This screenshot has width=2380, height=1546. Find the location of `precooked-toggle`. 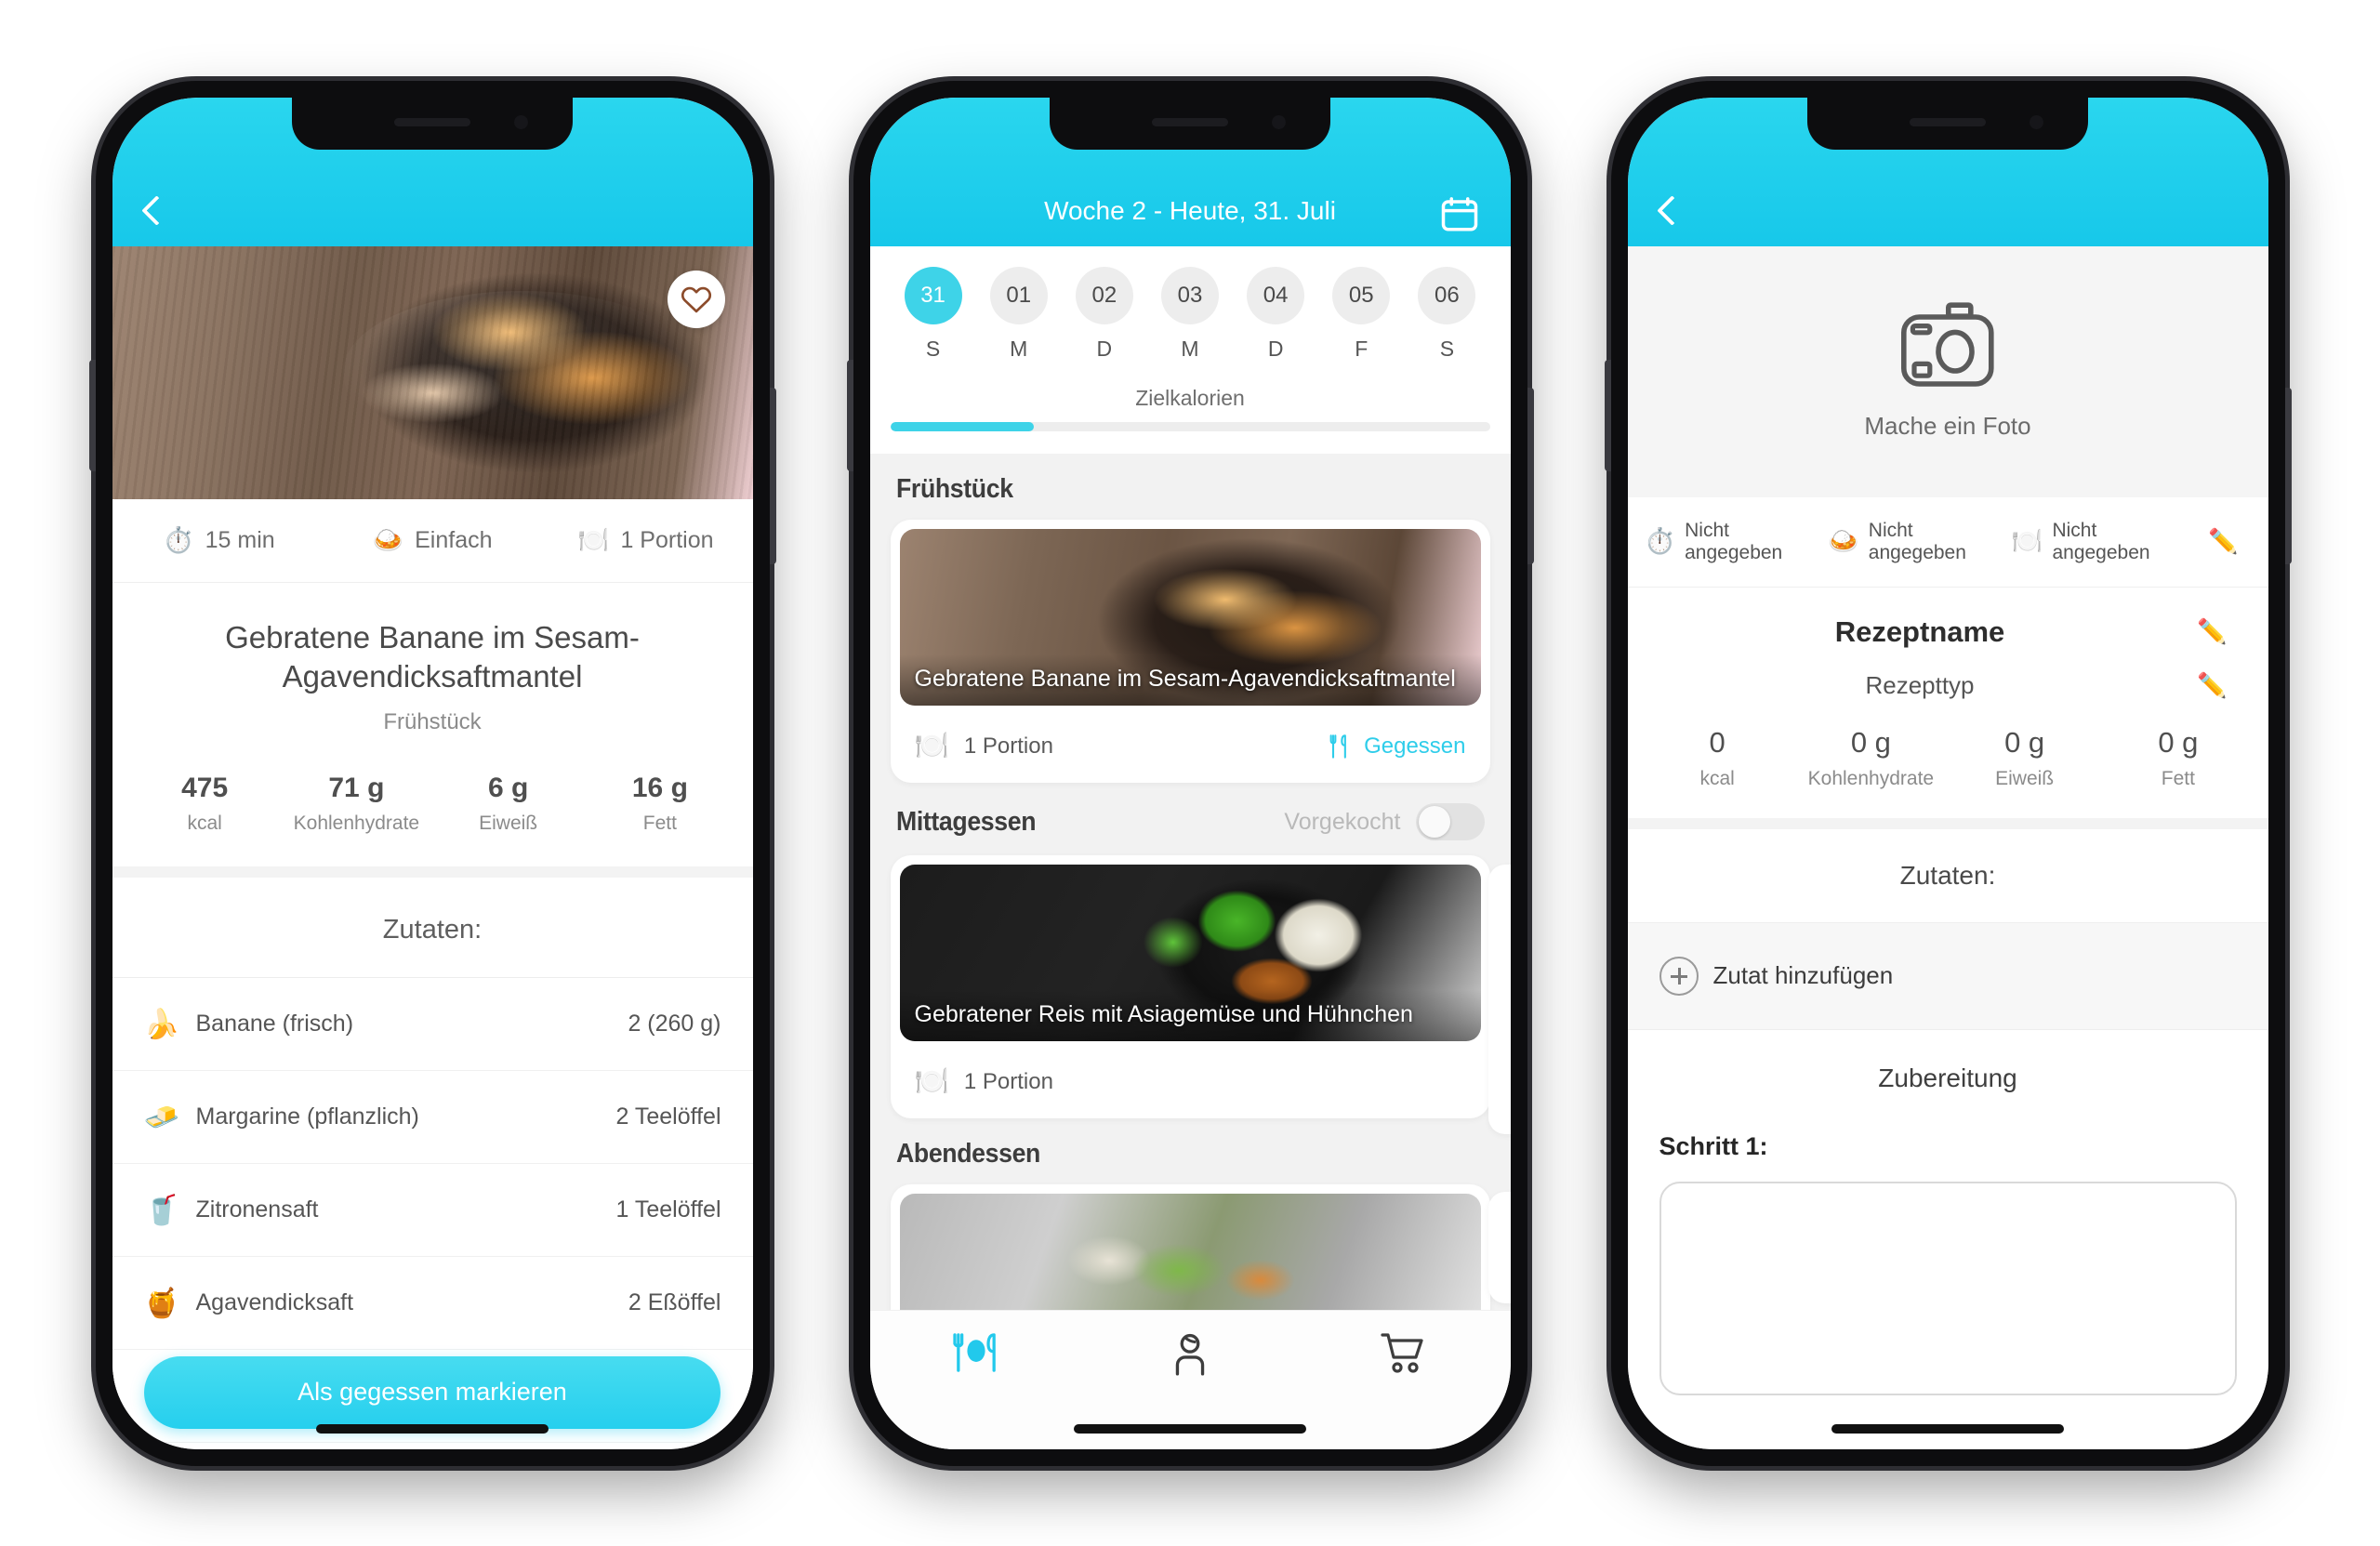

precooked-toggle is located at coordinates (1450, 822).